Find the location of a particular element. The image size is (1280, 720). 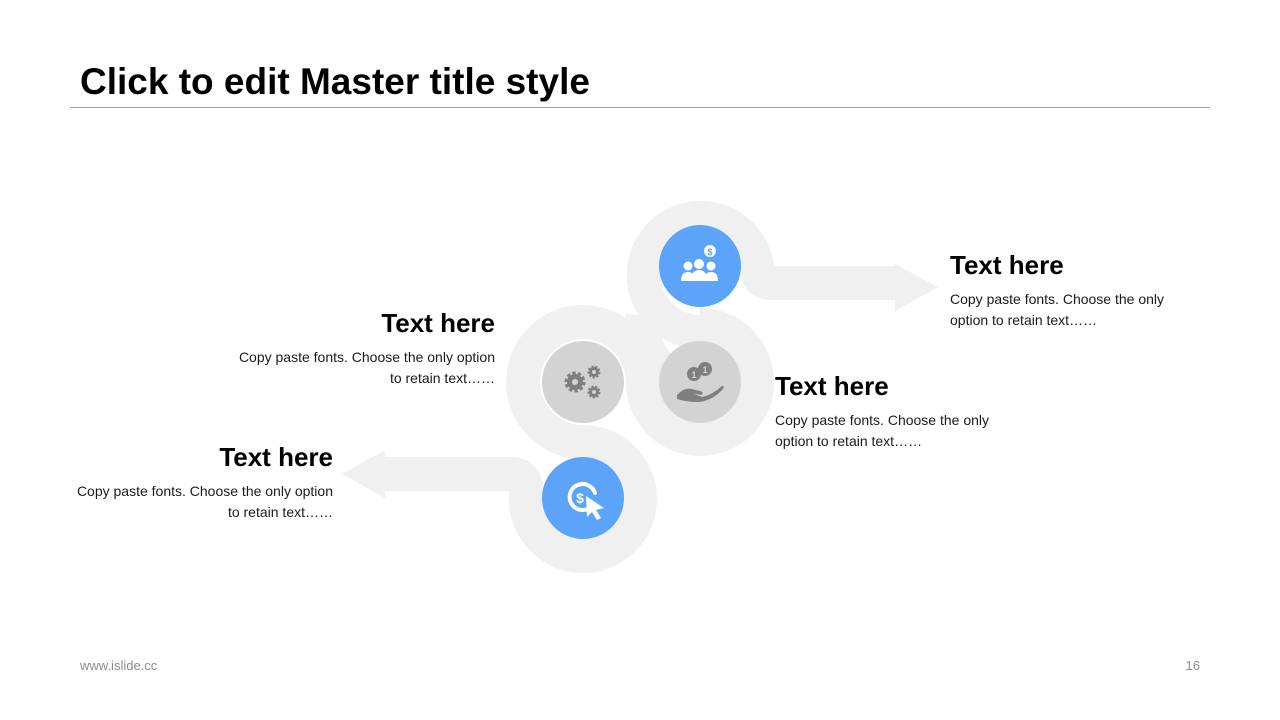

arrow-head-left is located at coordinates (363, 474).